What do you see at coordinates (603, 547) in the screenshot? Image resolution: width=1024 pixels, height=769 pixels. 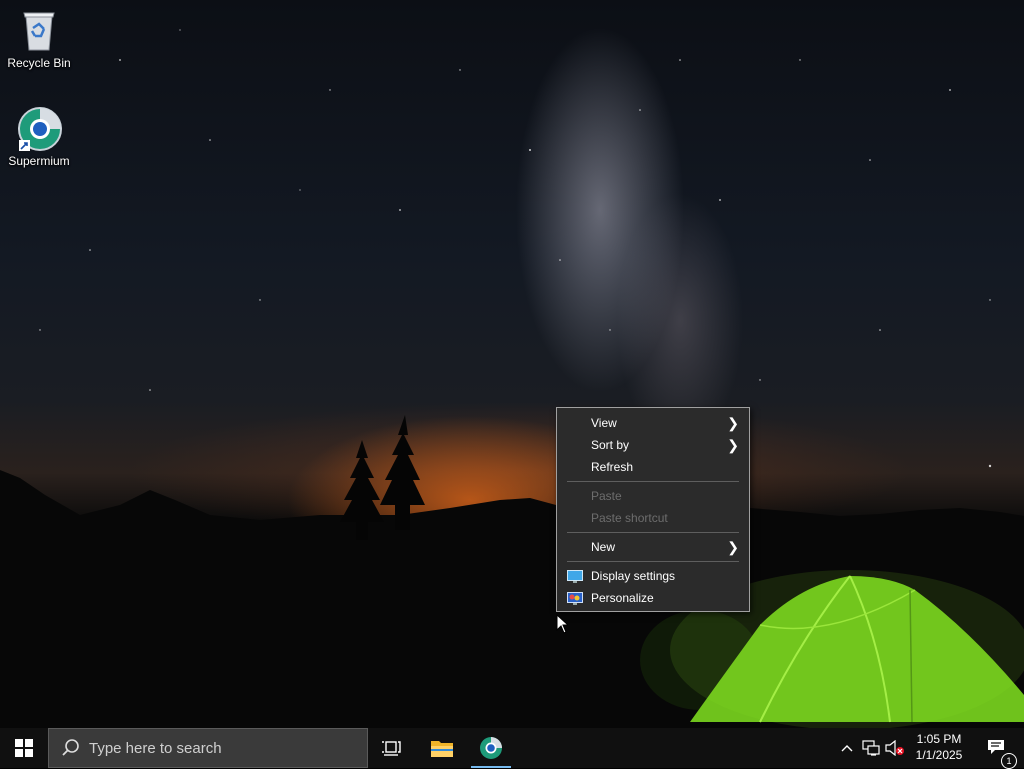 I see `menu-item-label: New` at bounding box center [603, 547].